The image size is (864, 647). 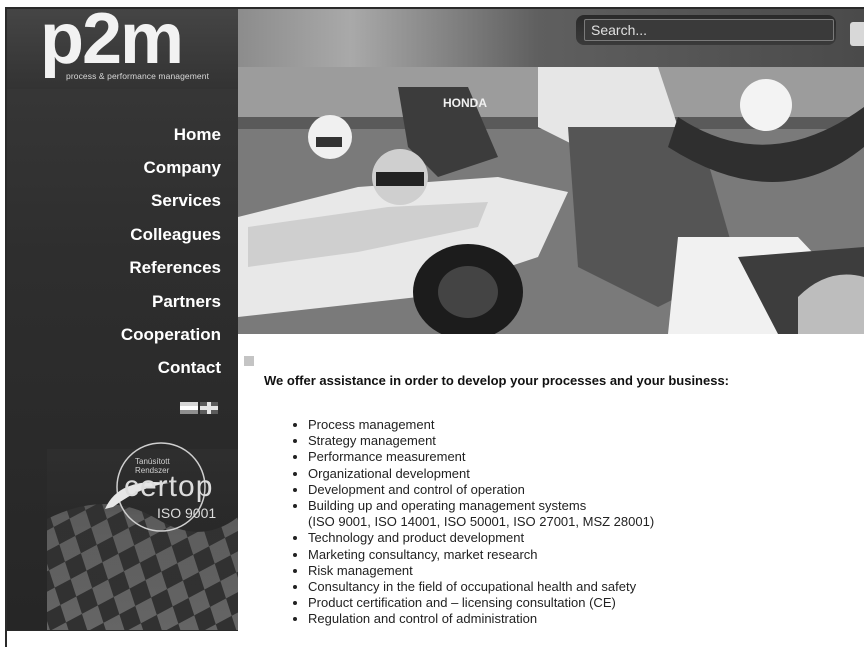 What do you see at coordinates (481, 490) in the screenshot?
I see `list-item: Development and control of operation` at bounding box center [481, 490].